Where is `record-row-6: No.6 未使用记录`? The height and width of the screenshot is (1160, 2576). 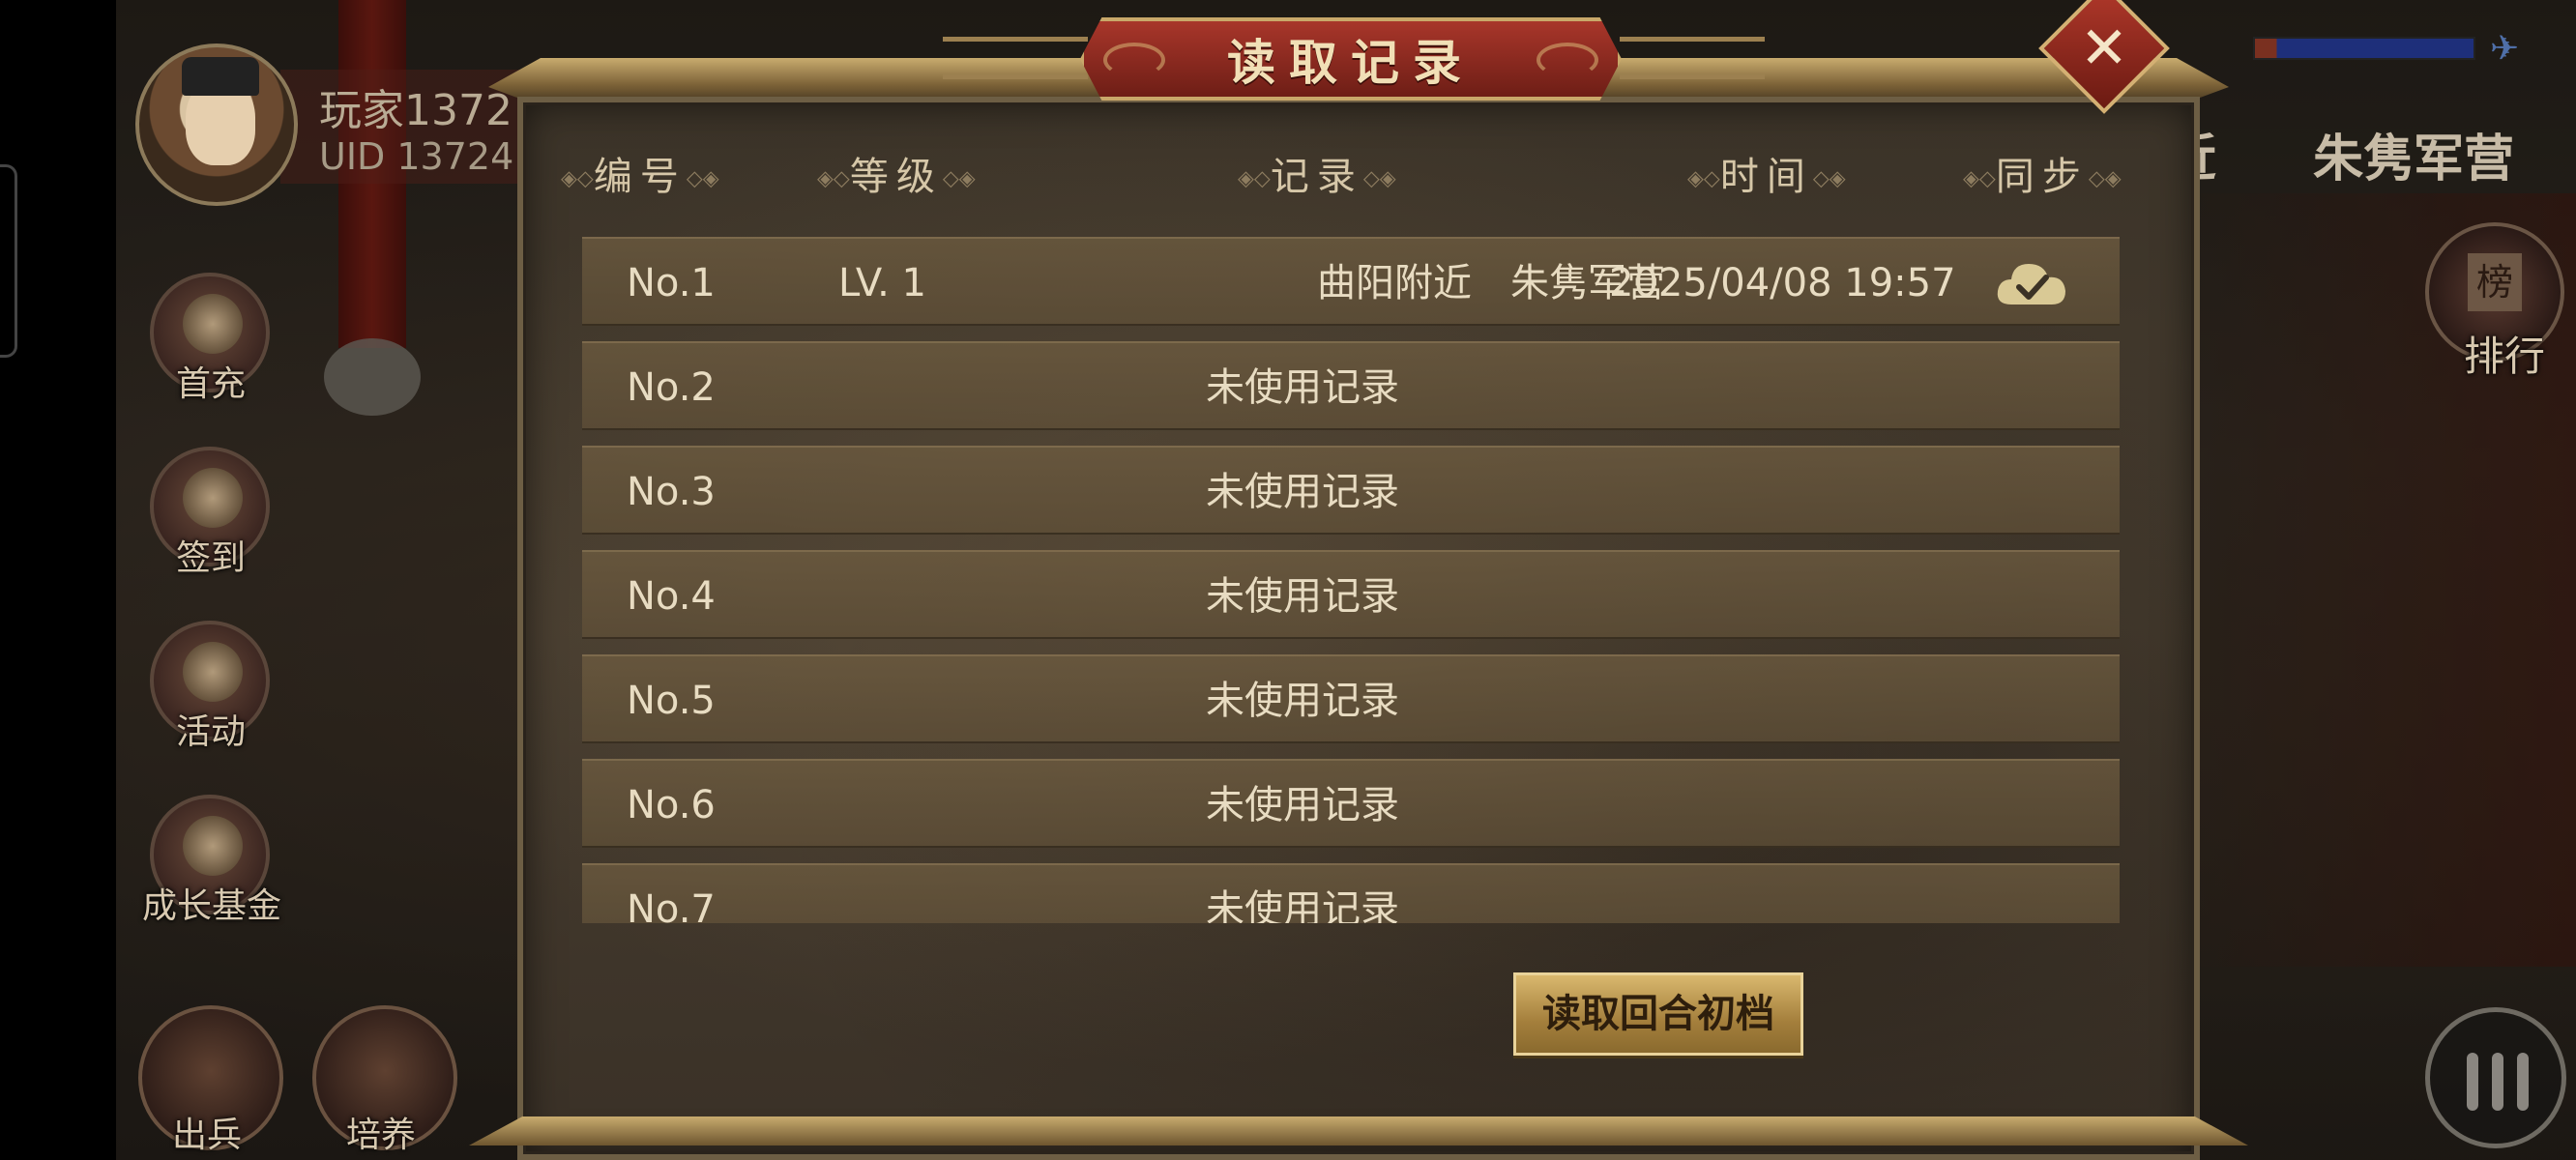
record-row-6: No.6 未使用记录 is located at coordinates (1351, 803).